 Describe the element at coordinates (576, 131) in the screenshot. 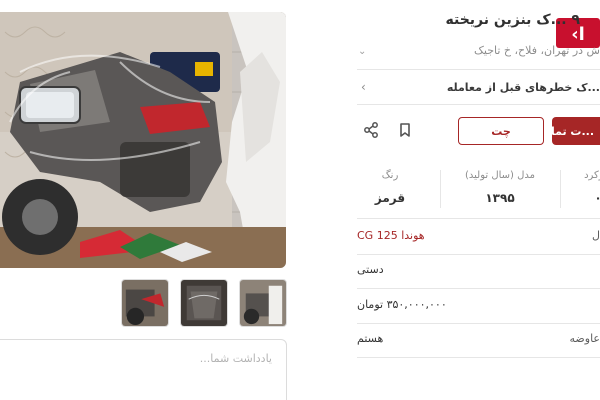

I see `contact-info-button: ...ت تماس` at that location.